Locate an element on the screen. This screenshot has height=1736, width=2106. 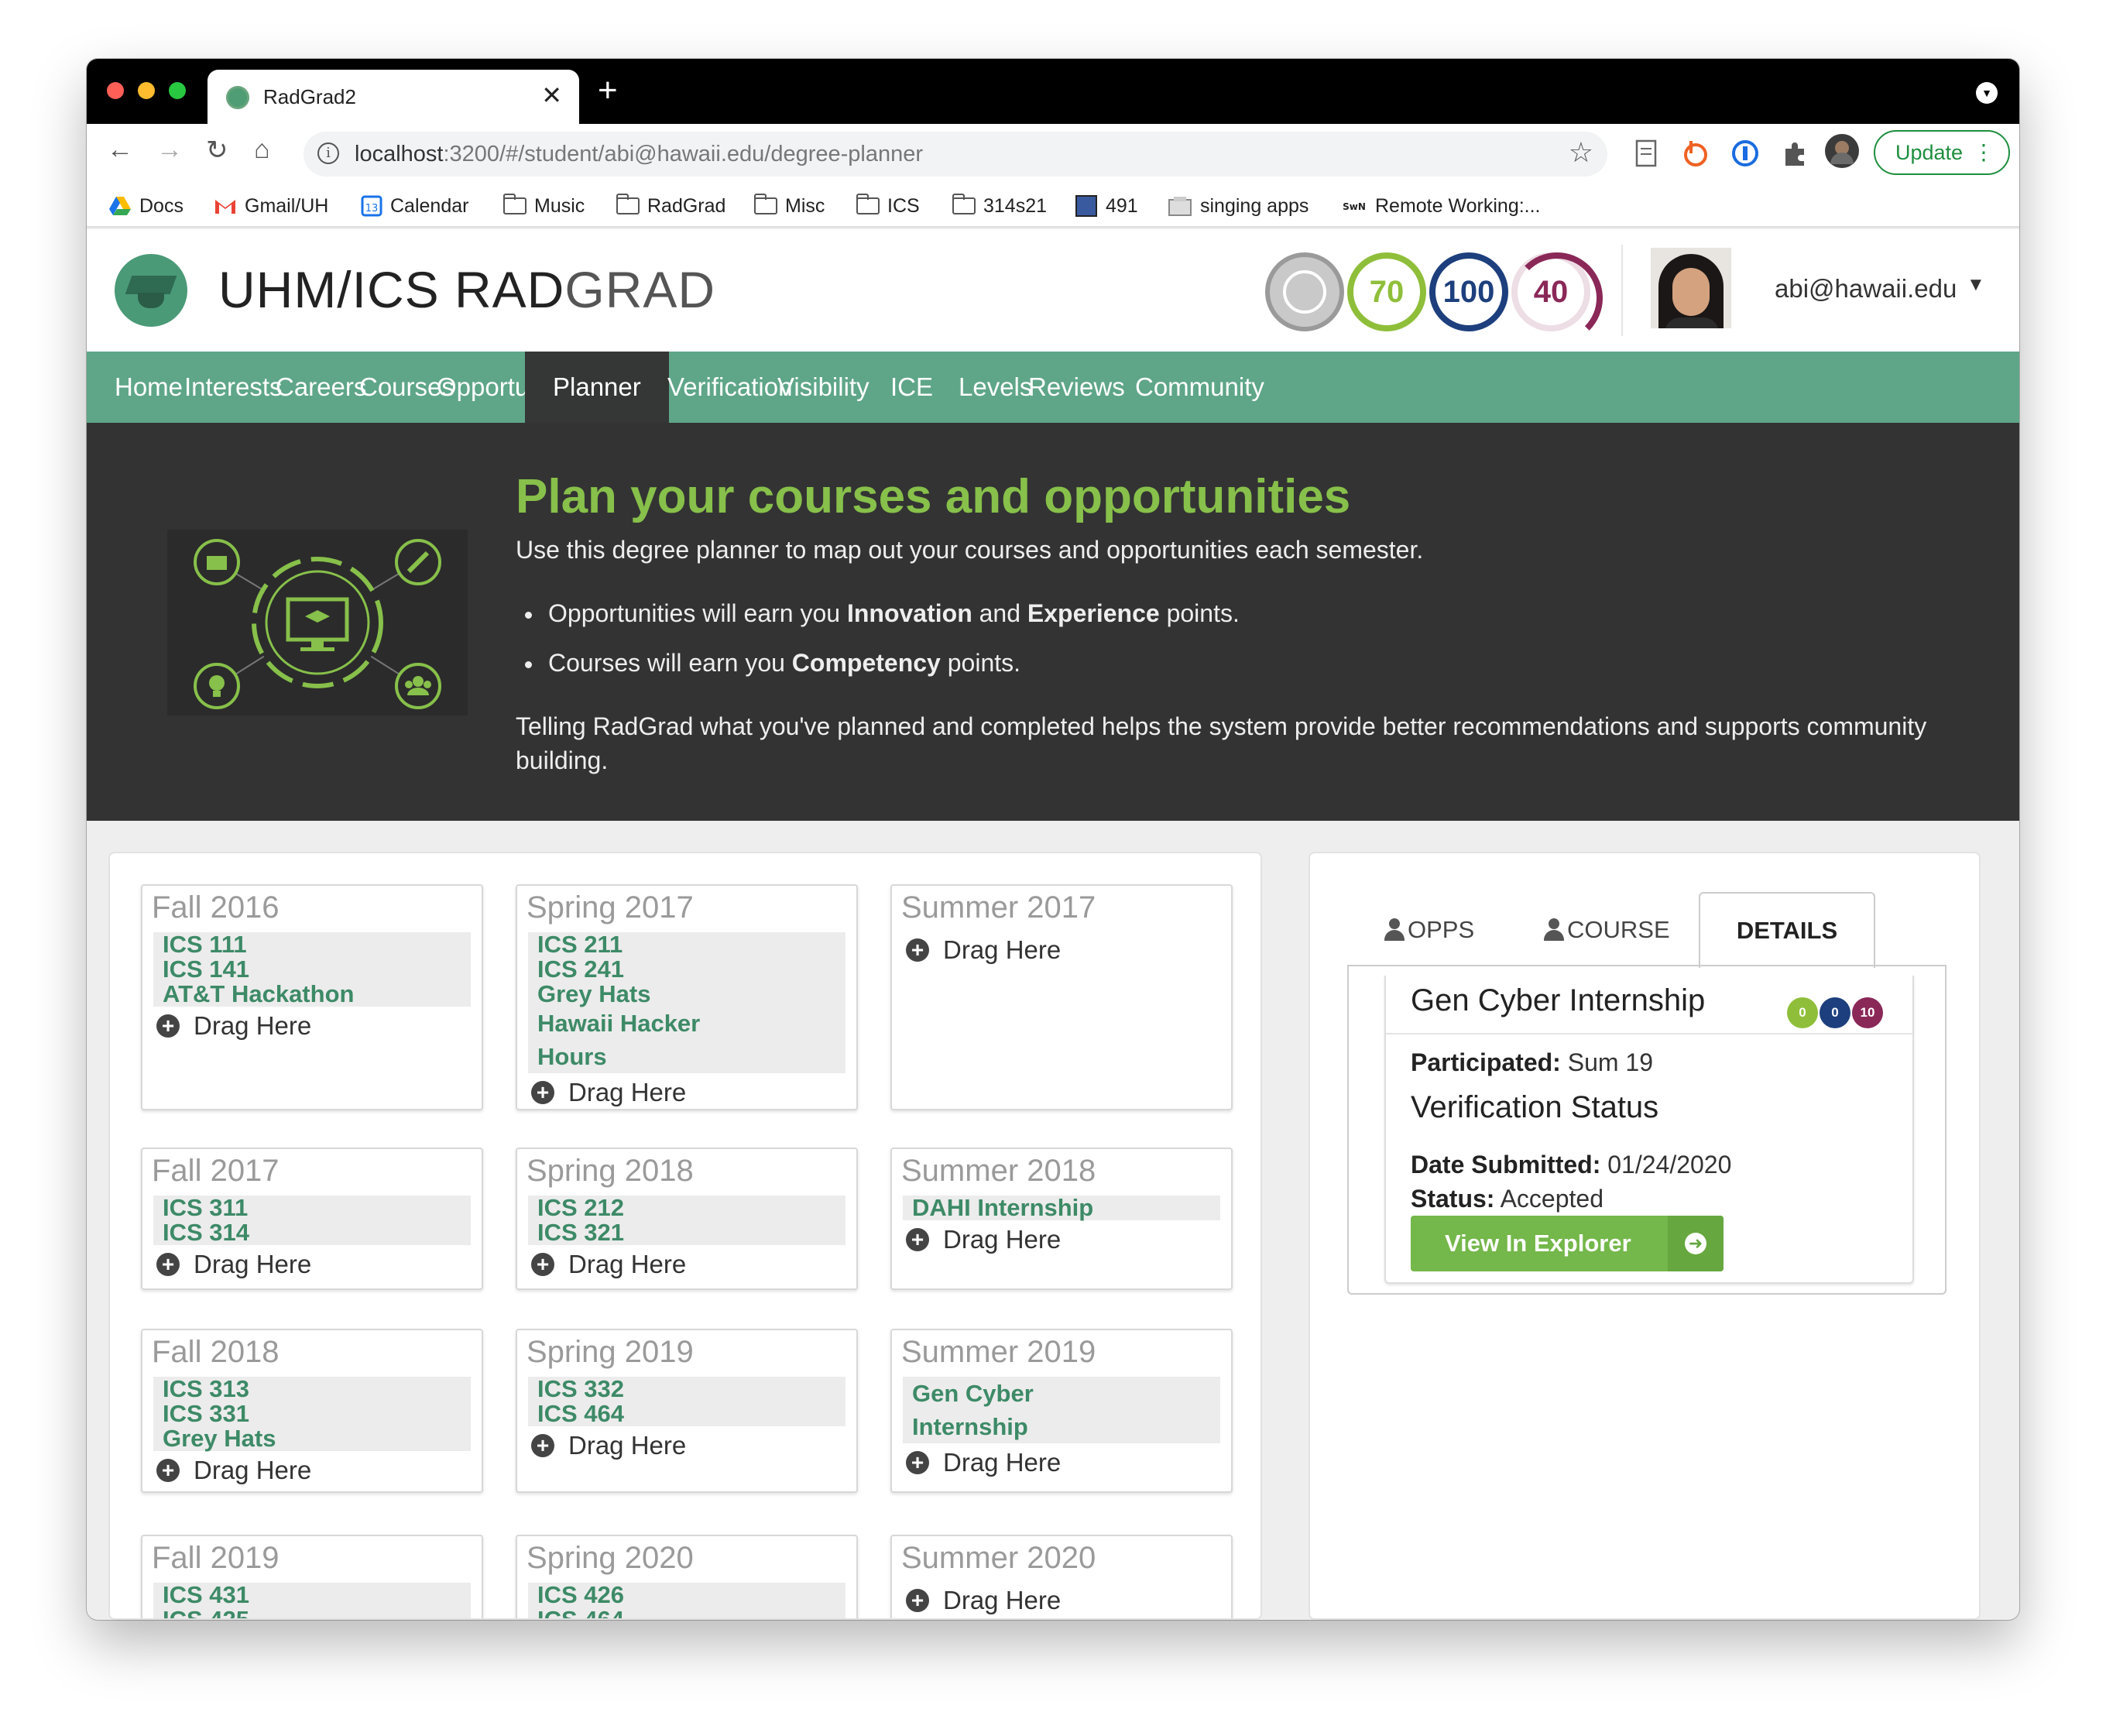
user-menu: abi@hawaii.edu is located at coordinates (1866, 289).